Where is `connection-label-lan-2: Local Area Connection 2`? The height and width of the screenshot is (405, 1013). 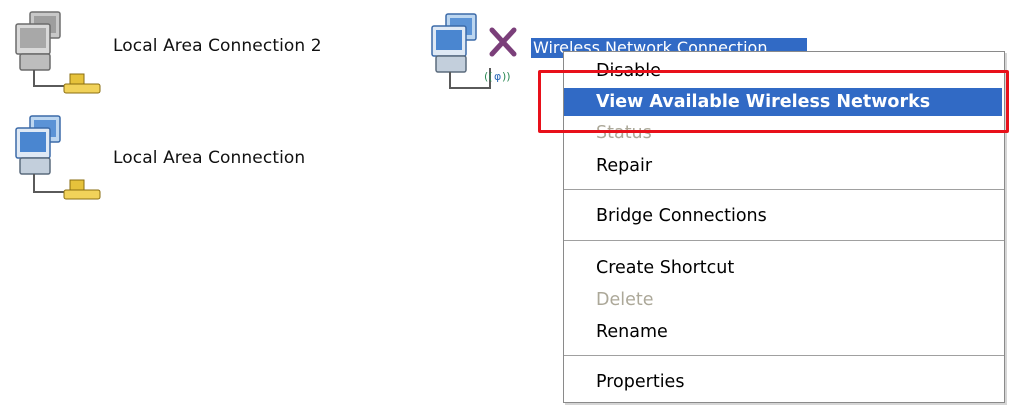 connection-label-lan-2: Local Area Connection 2 is located at coordinates (217, 46).